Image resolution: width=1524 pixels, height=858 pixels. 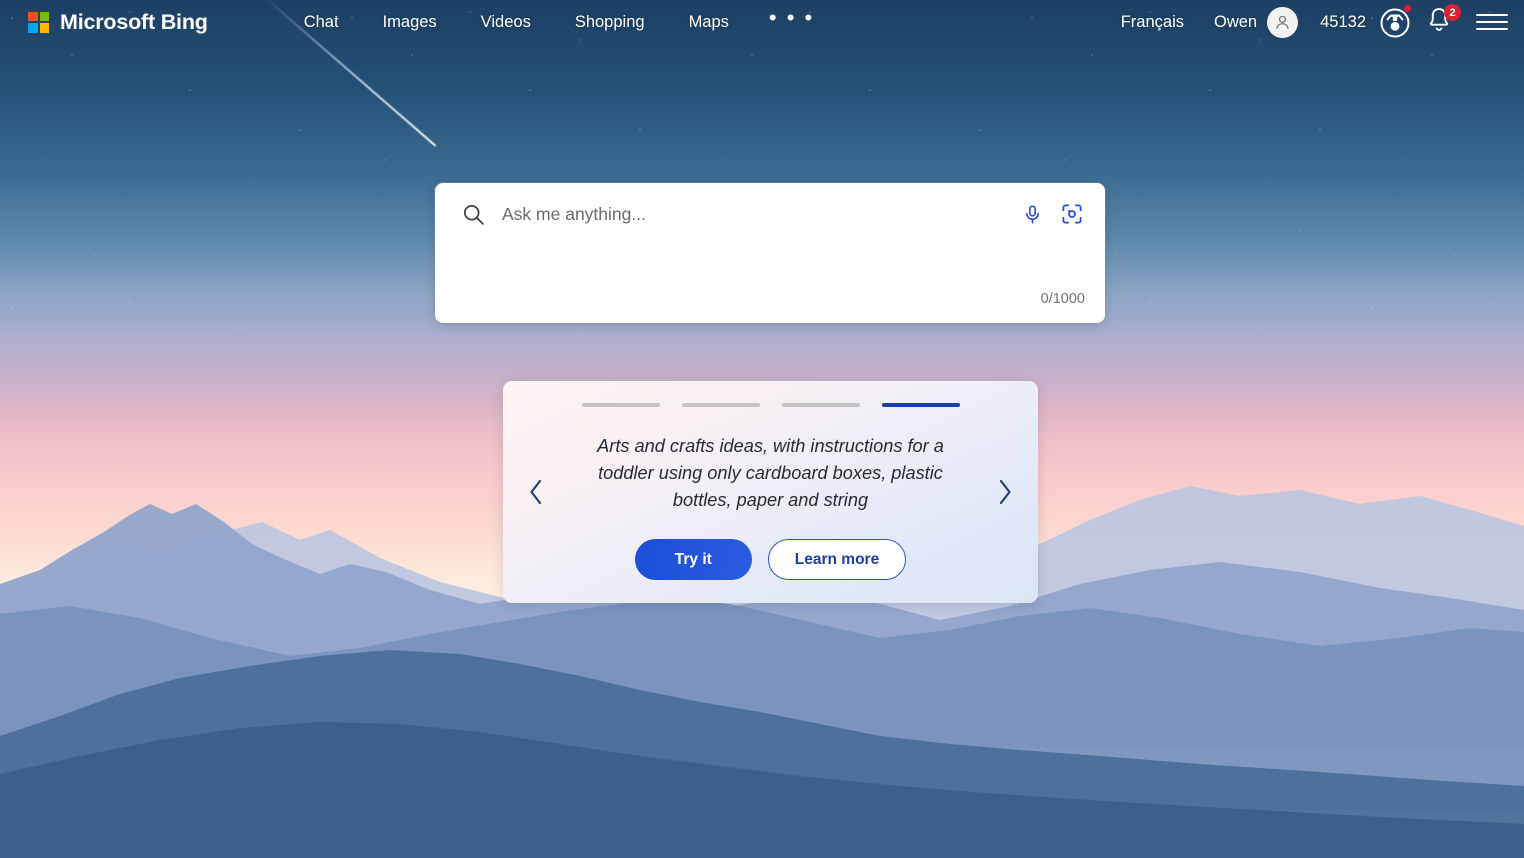 I want to click on notifications-button: 2, so click(x=1442, y=21).